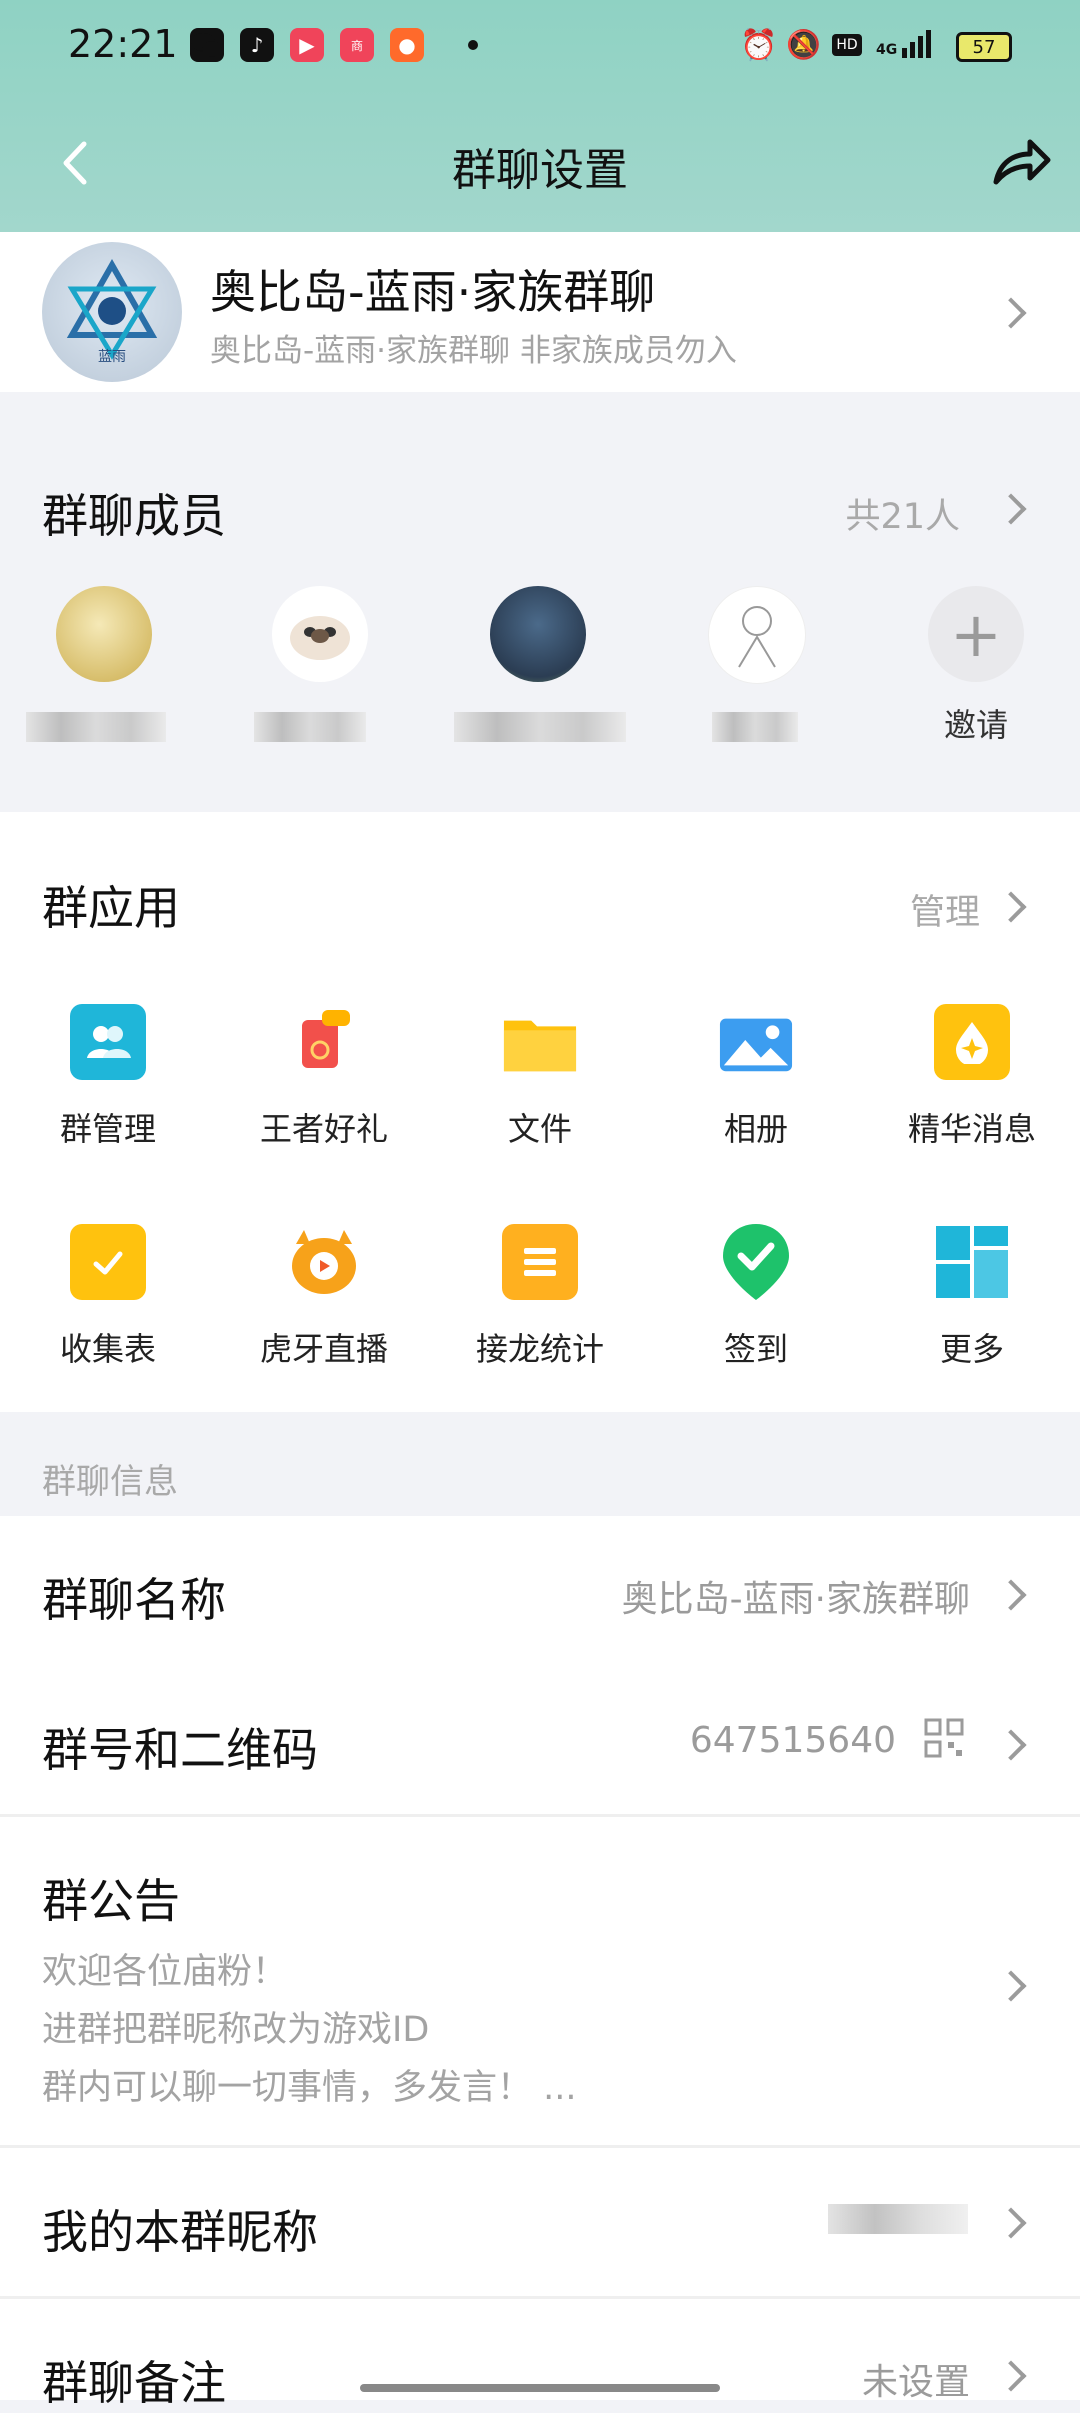  I want to click on huya-icon, so click(324, 1262).